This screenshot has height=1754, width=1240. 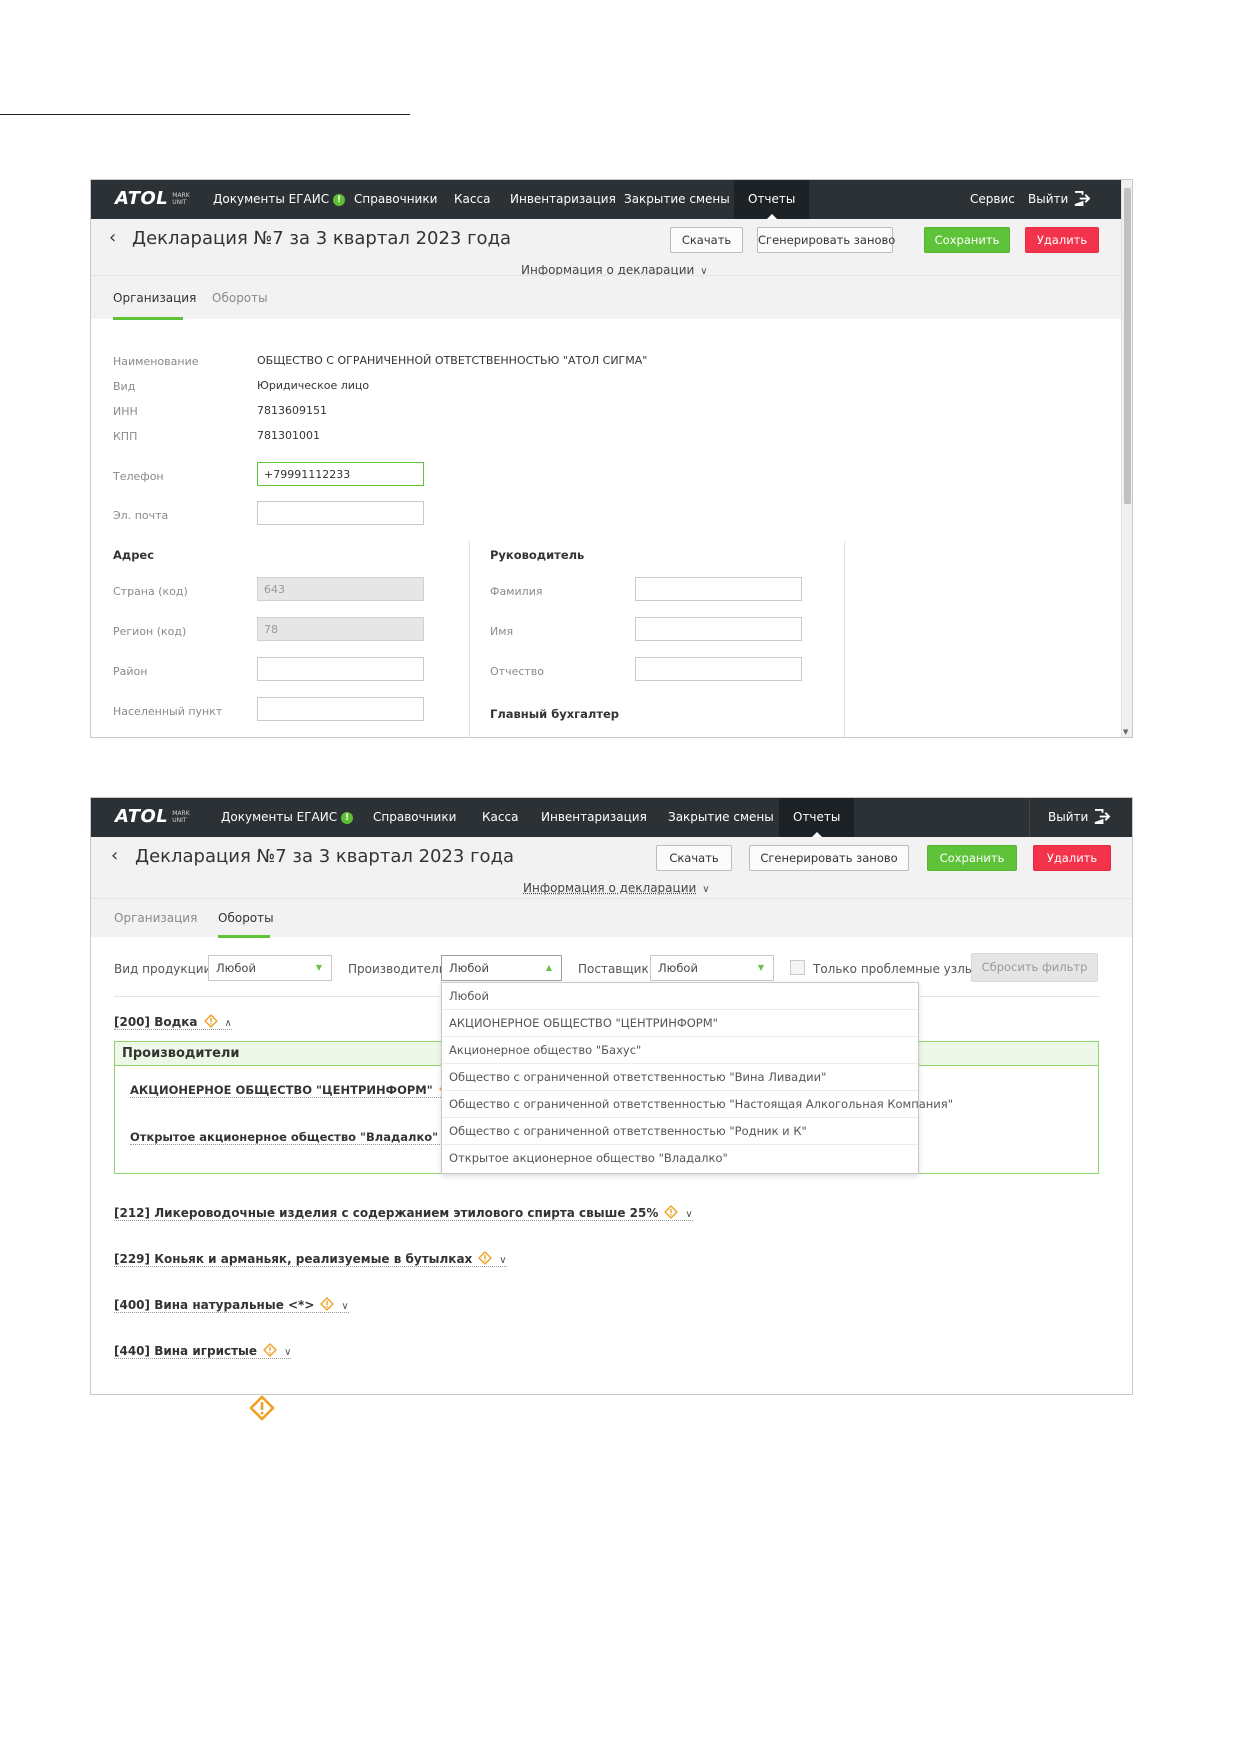 What do you see at coordinates (231, 1305) in the screenshot?
I see `group-400-header: [400] Вина натуральные <*> ∨` at bounding box center [231, 1305].